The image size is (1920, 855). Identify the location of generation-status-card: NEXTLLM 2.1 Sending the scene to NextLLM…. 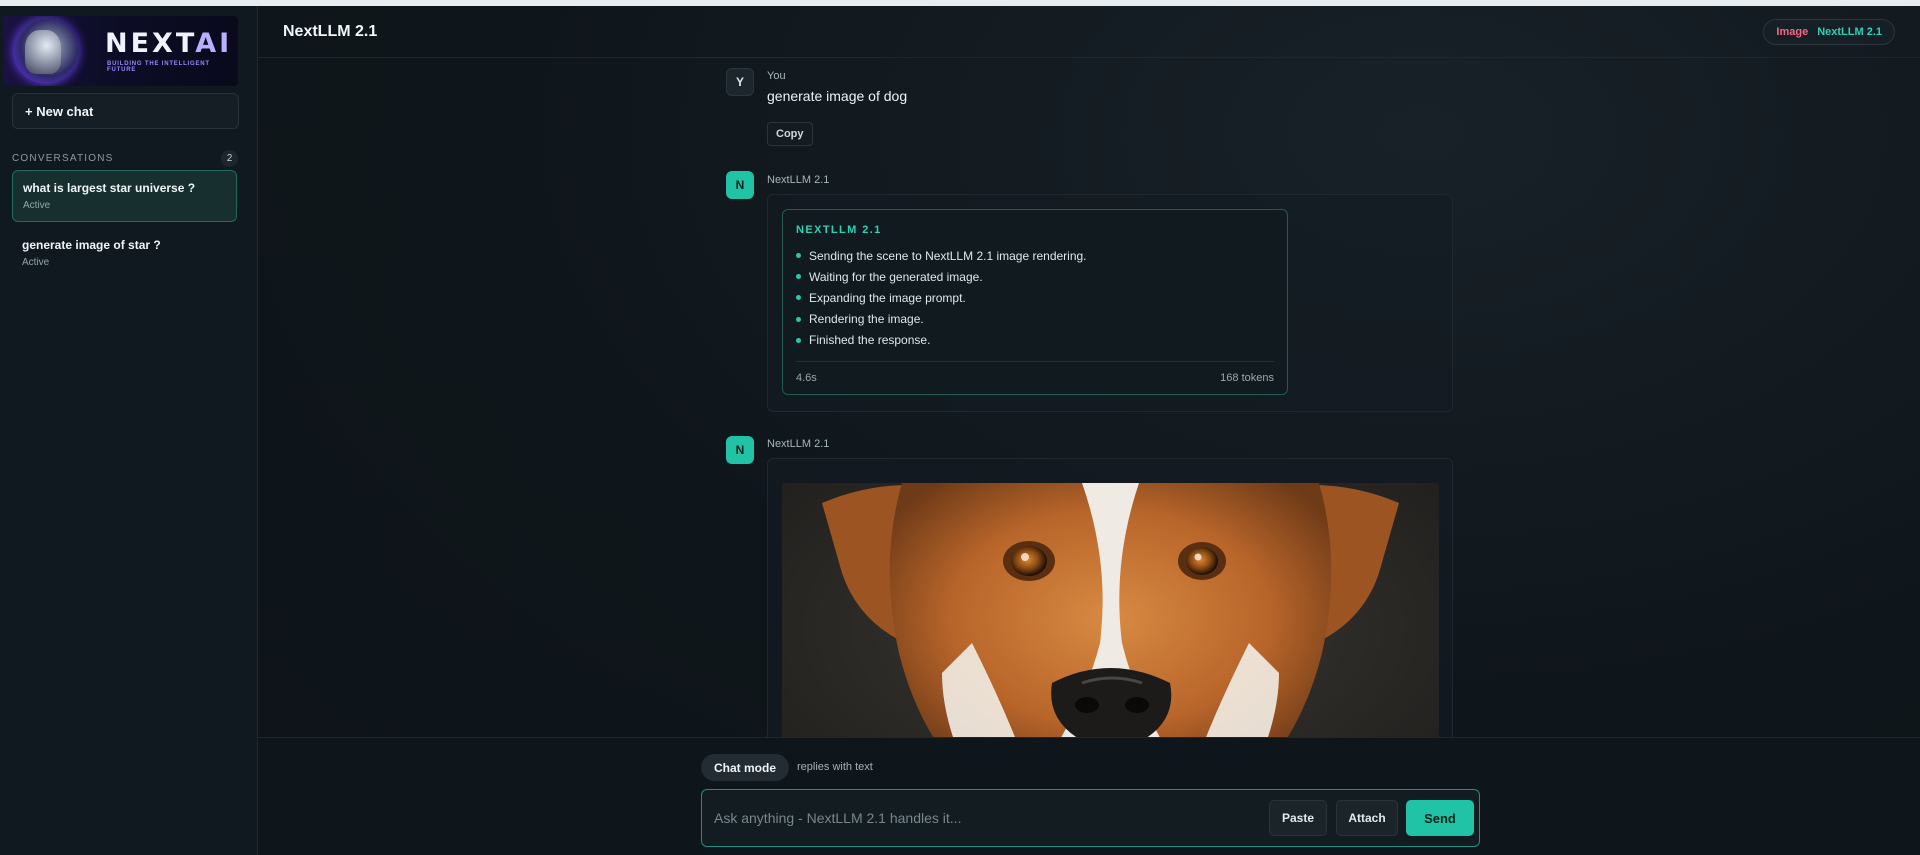
(1035, 302).